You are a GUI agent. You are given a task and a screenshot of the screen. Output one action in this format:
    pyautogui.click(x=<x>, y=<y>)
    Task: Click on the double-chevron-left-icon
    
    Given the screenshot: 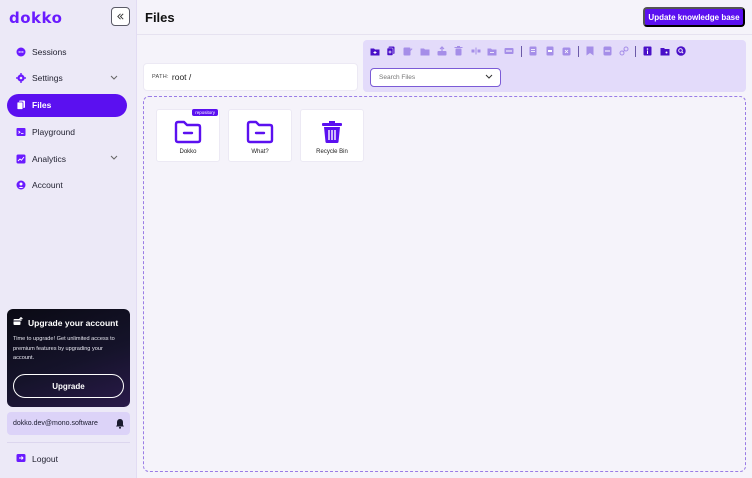 What is the action you would take?
    pyautogui.click(x=120, y=16)
    